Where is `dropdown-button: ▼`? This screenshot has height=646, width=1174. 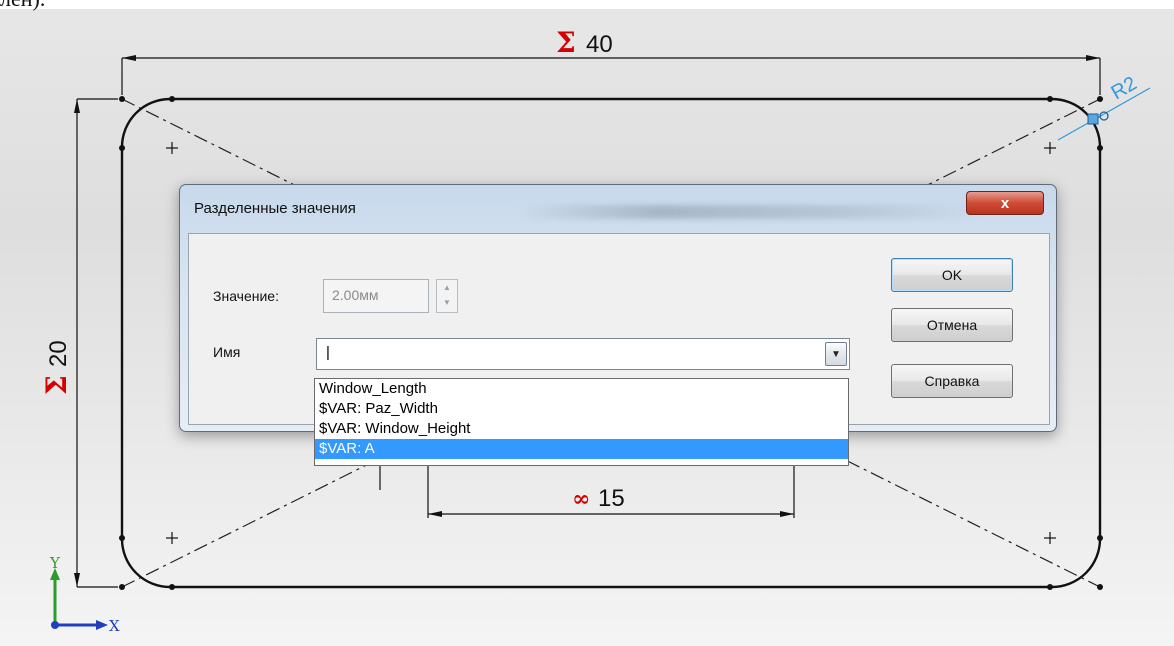 dropdown-button: ▼ is located at coordinates (836, 354).